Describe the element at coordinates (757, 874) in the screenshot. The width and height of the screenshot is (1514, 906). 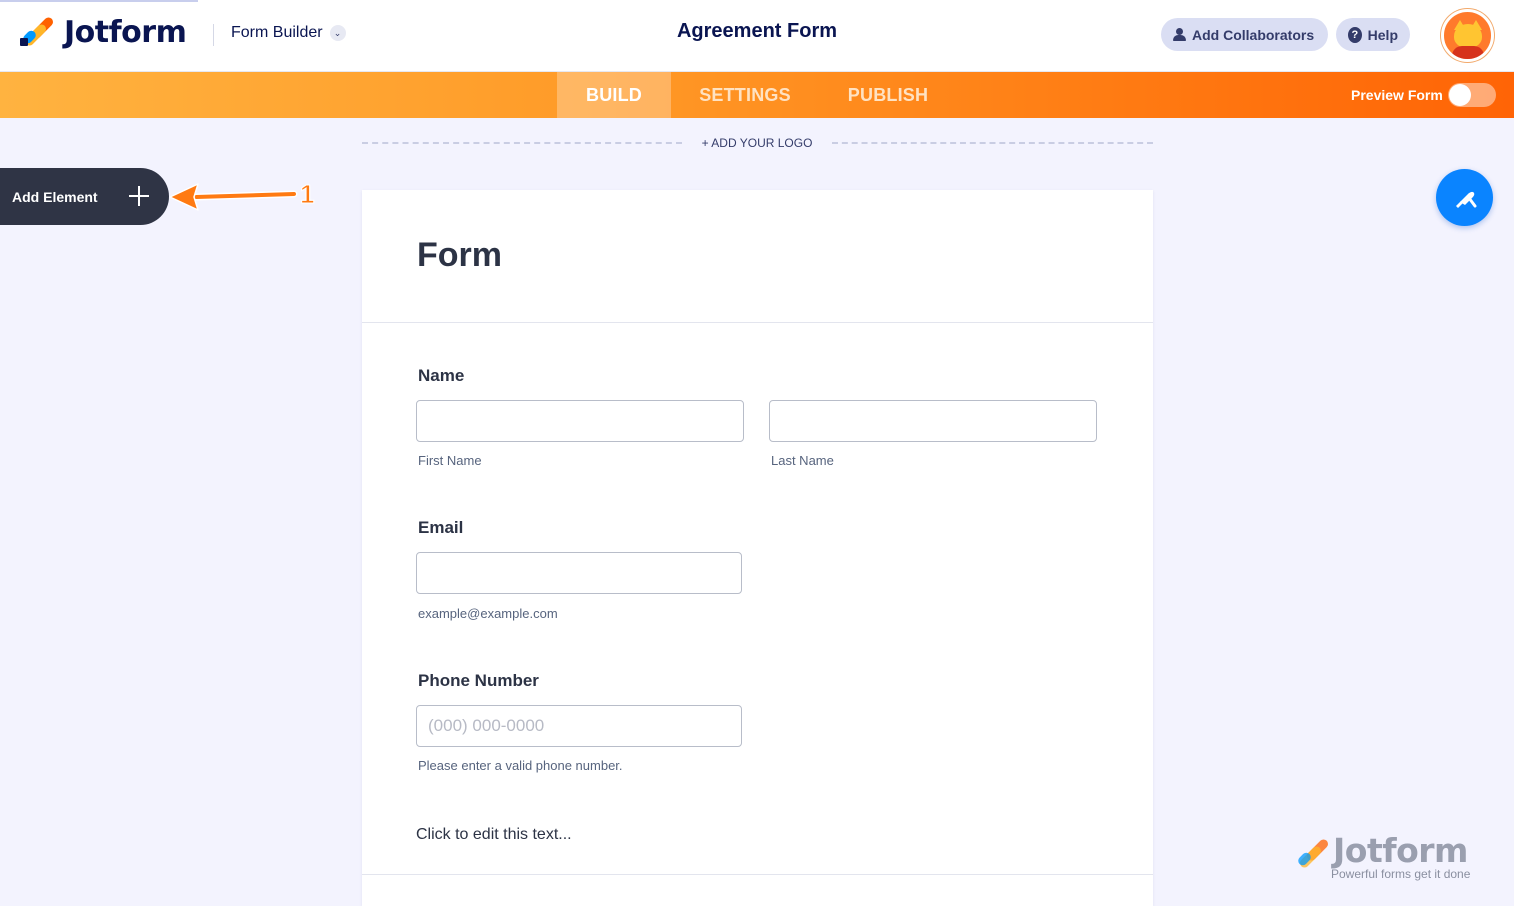
I see `card-section-divider` at that location.